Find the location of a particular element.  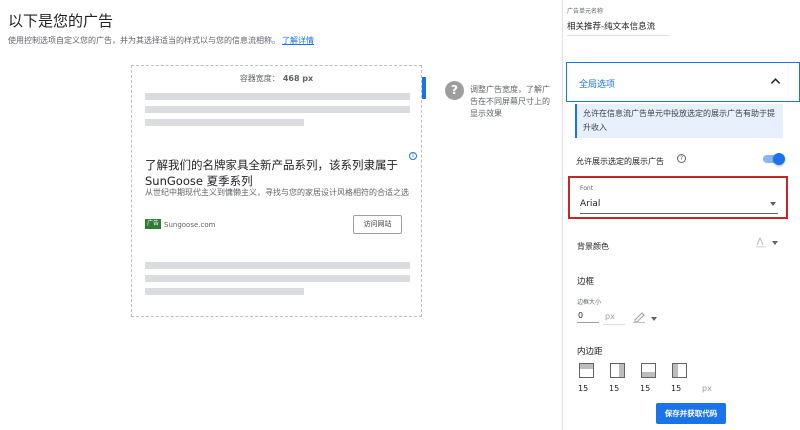

fill-color-icon is located at coordinates (761, 242).